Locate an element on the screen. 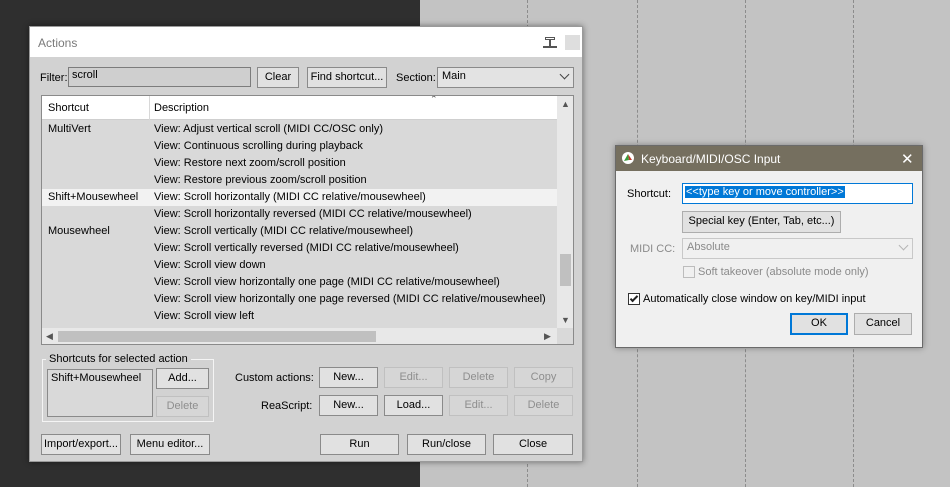 This screenshot has width=950, height=487. actions-titlebar: Actions is located at coordinates (306, 42).